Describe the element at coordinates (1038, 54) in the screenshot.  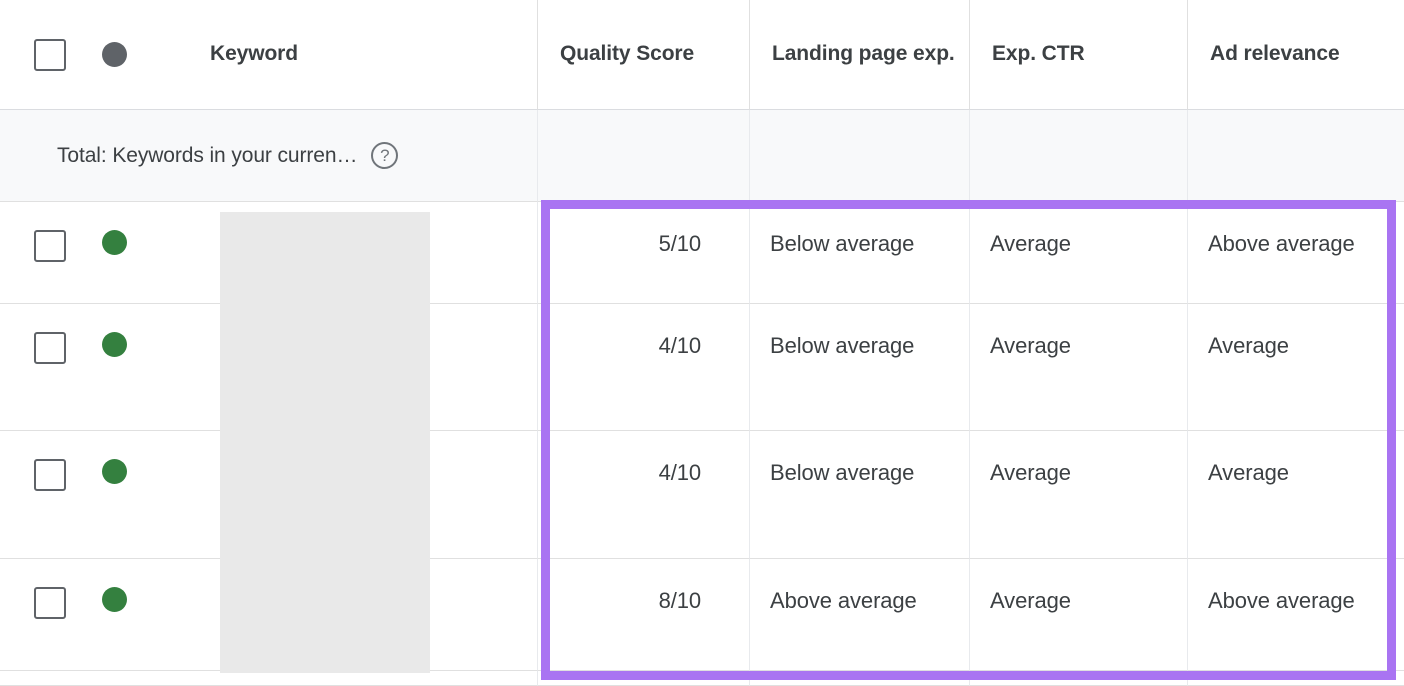
I see `header-label-exp-ctr: Exp. CTR` at that location.